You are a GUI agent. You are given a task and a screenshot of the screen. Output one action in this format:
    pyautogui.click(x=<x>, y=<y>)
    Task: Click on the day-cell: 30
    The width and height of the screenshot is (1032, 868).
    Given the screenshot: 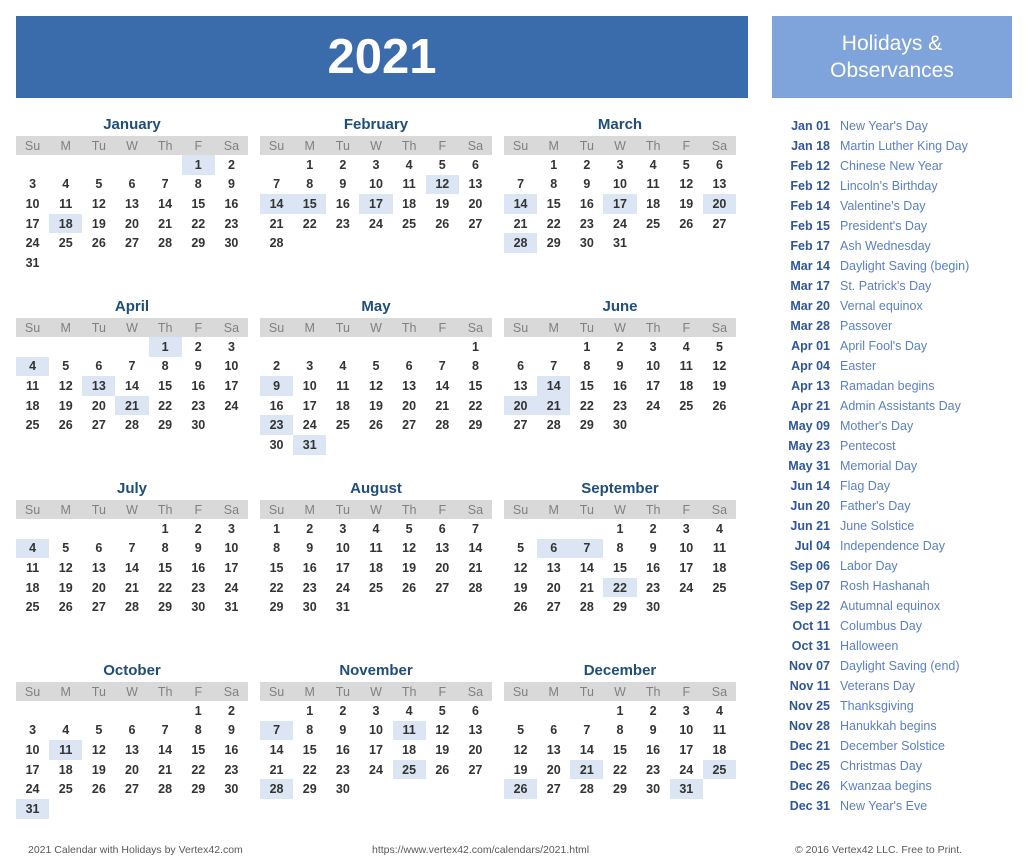 What is the action you would take?
    pyautogui.click(x=653, y=789)
    